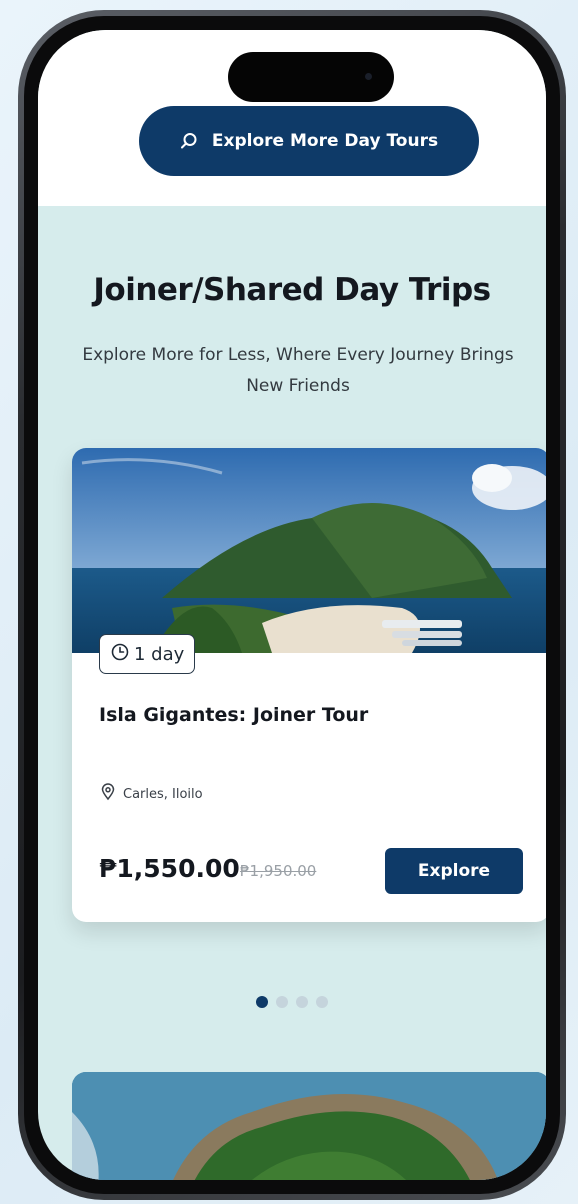 Image resolution: width=578 pixels, height=1204 pixels. I want to click on original-price: ₱1,950.00, so click(278, 871).